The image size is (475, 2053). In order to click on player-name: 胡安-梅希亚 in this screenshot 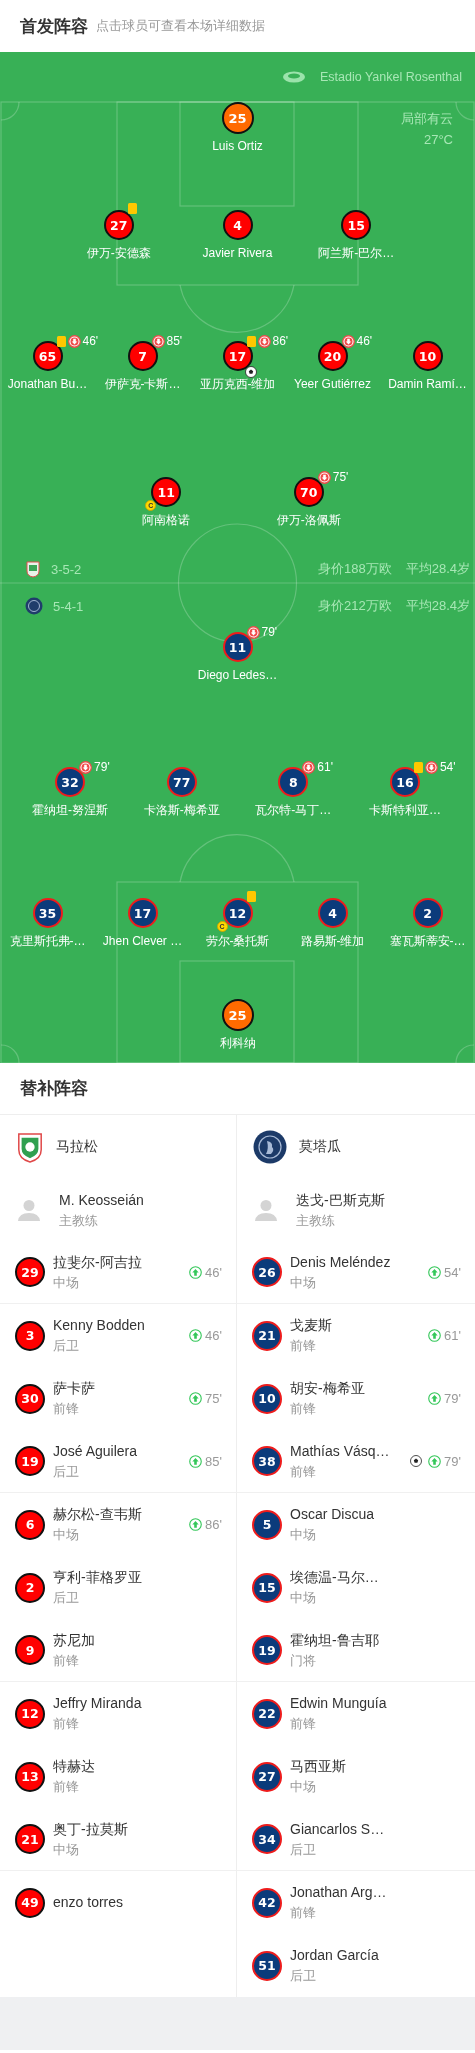, I will do `click(327, 1388)`.